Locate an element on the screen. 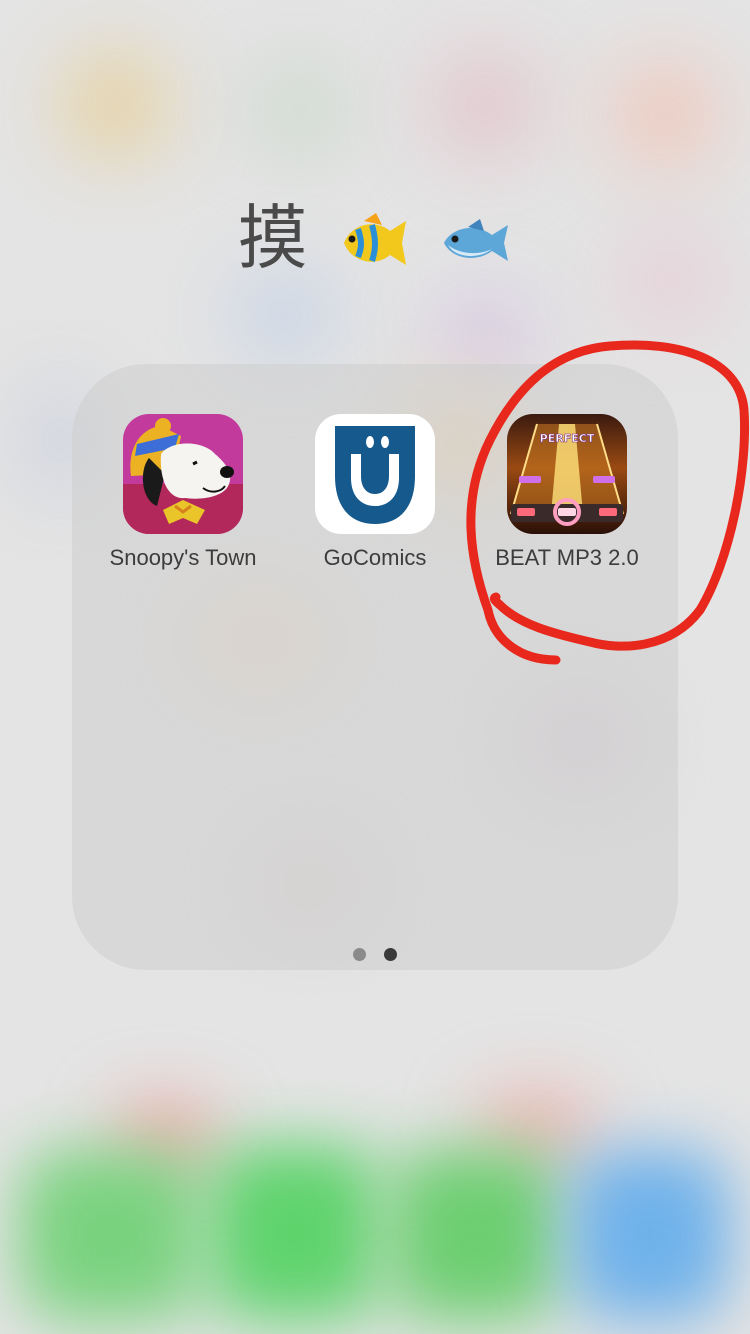  app-gocomics: GoComics is located at coordinates (375, 493).